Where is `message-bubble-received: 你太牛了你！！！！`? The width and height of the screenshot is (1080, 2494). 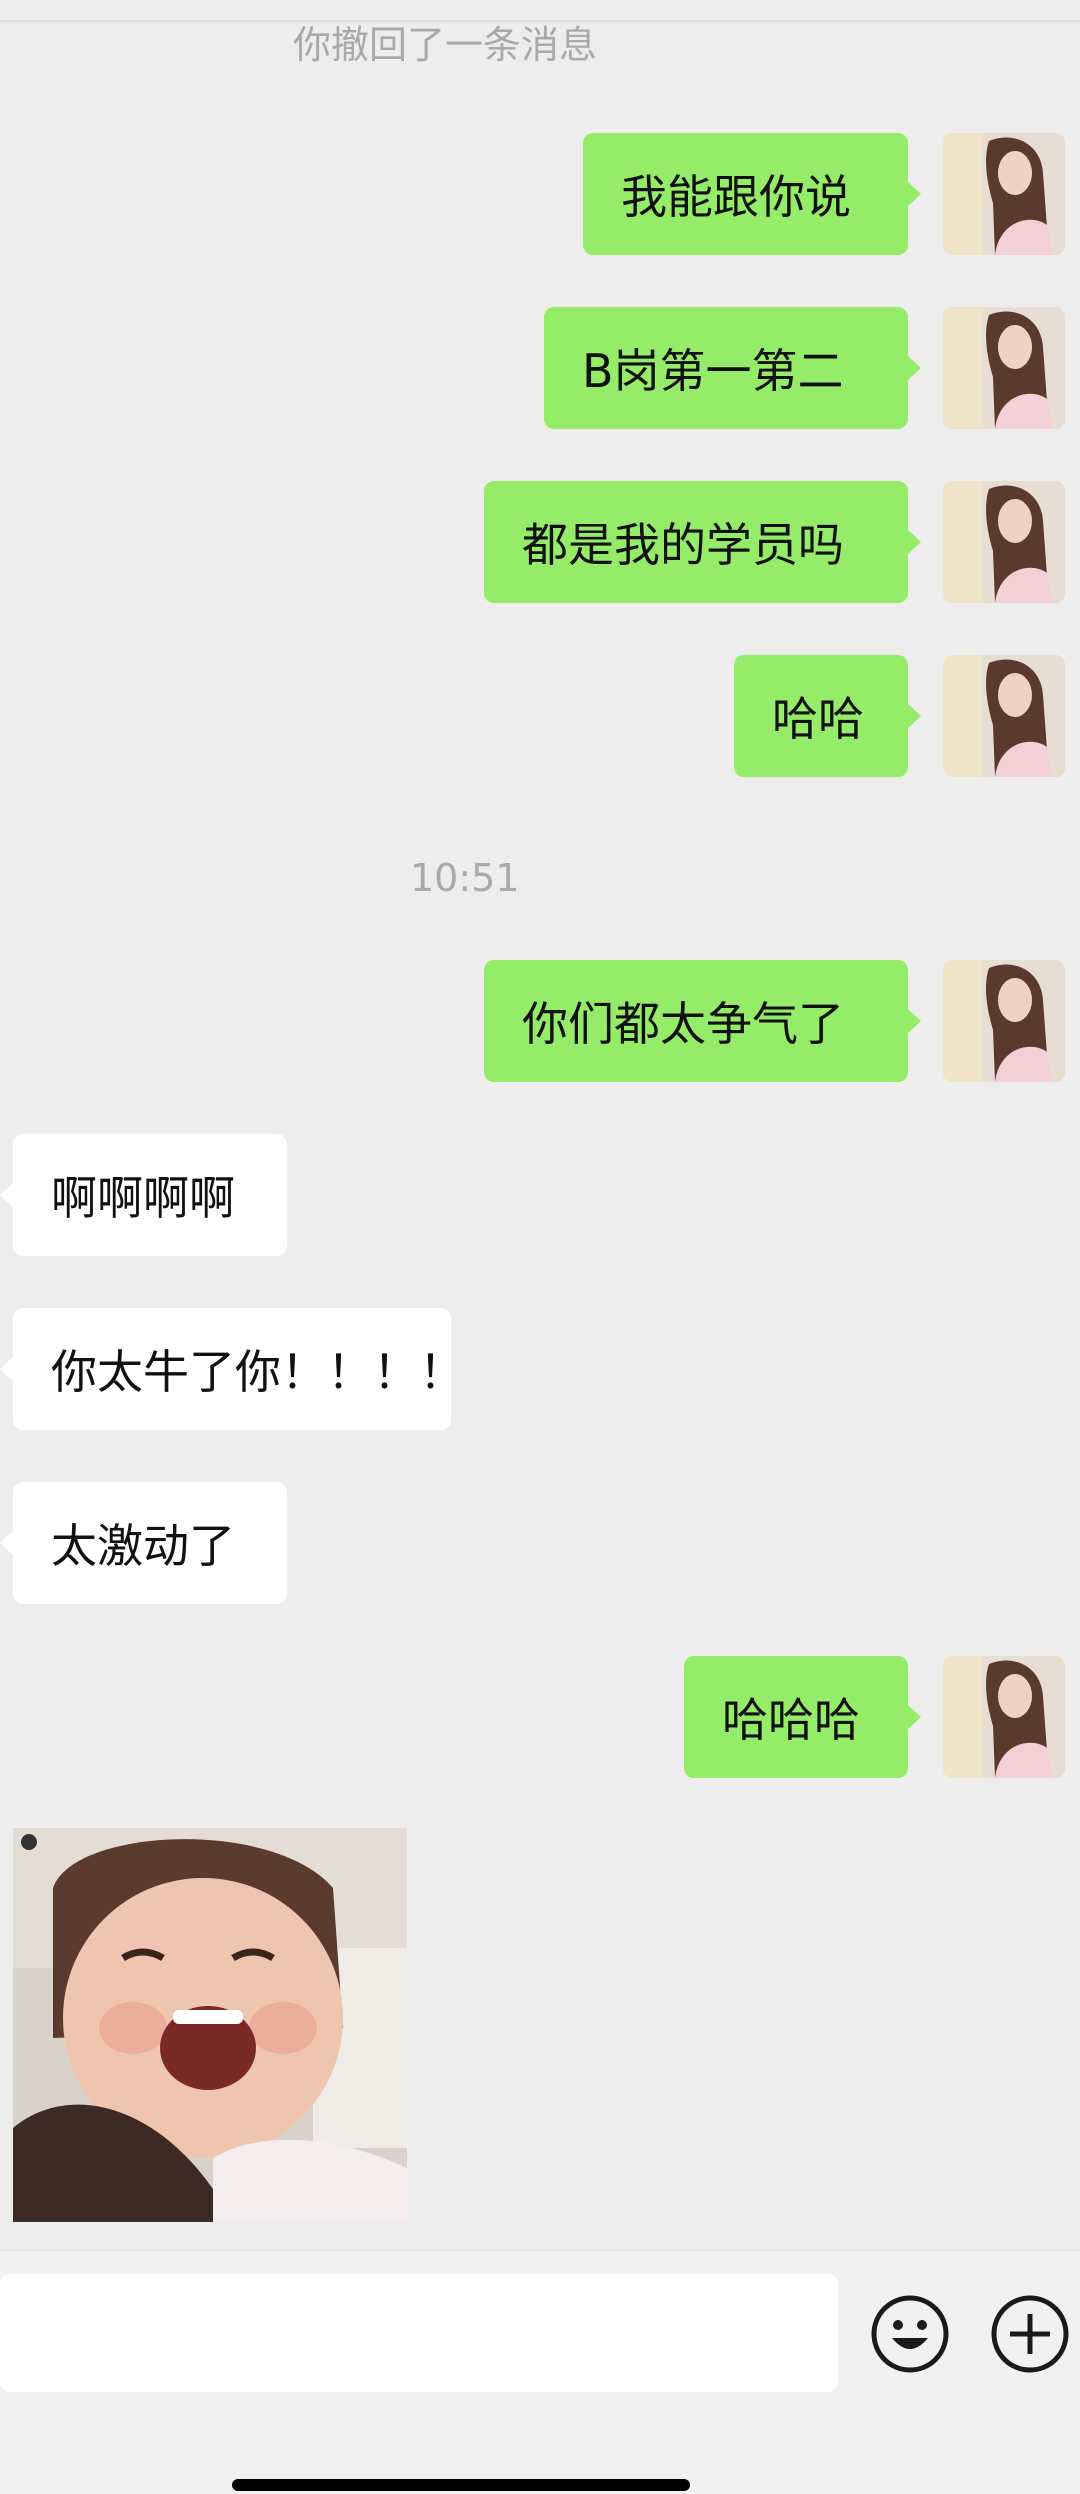 message-bubble-received: 你太牛了你！！！！ is located at coordinates (232, 1369).